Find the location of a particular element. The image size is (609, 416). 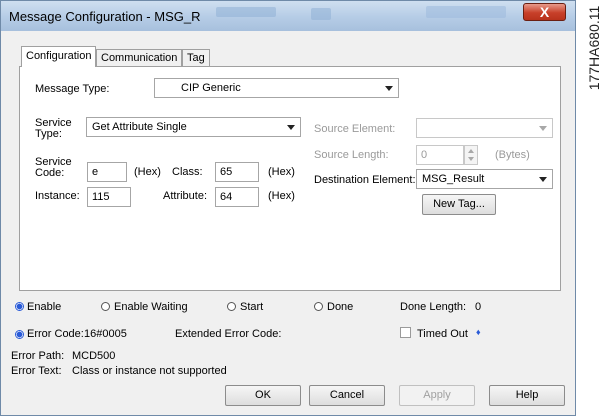

service-code-label: Service Code: is located at coordinates (53, 167).